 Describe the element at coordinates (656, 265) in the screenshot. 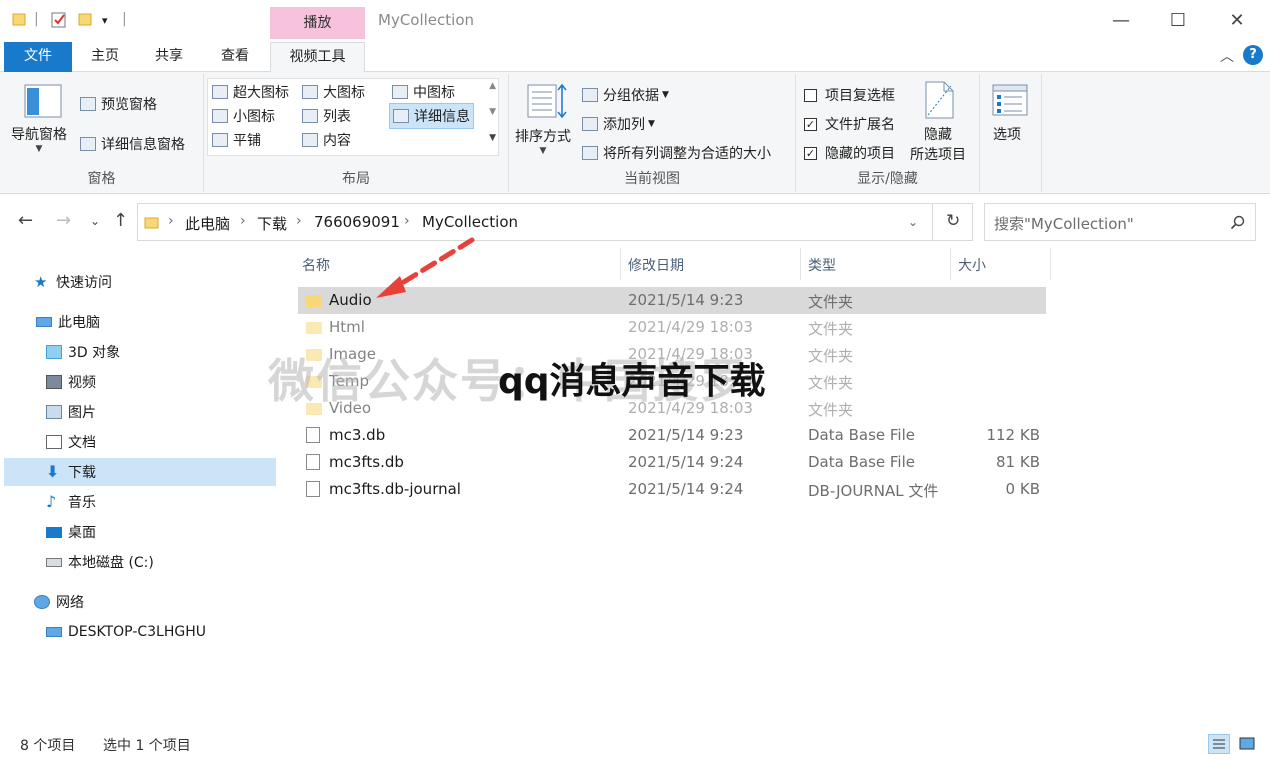

I see `column-header-modified: 修改日期` at that location.